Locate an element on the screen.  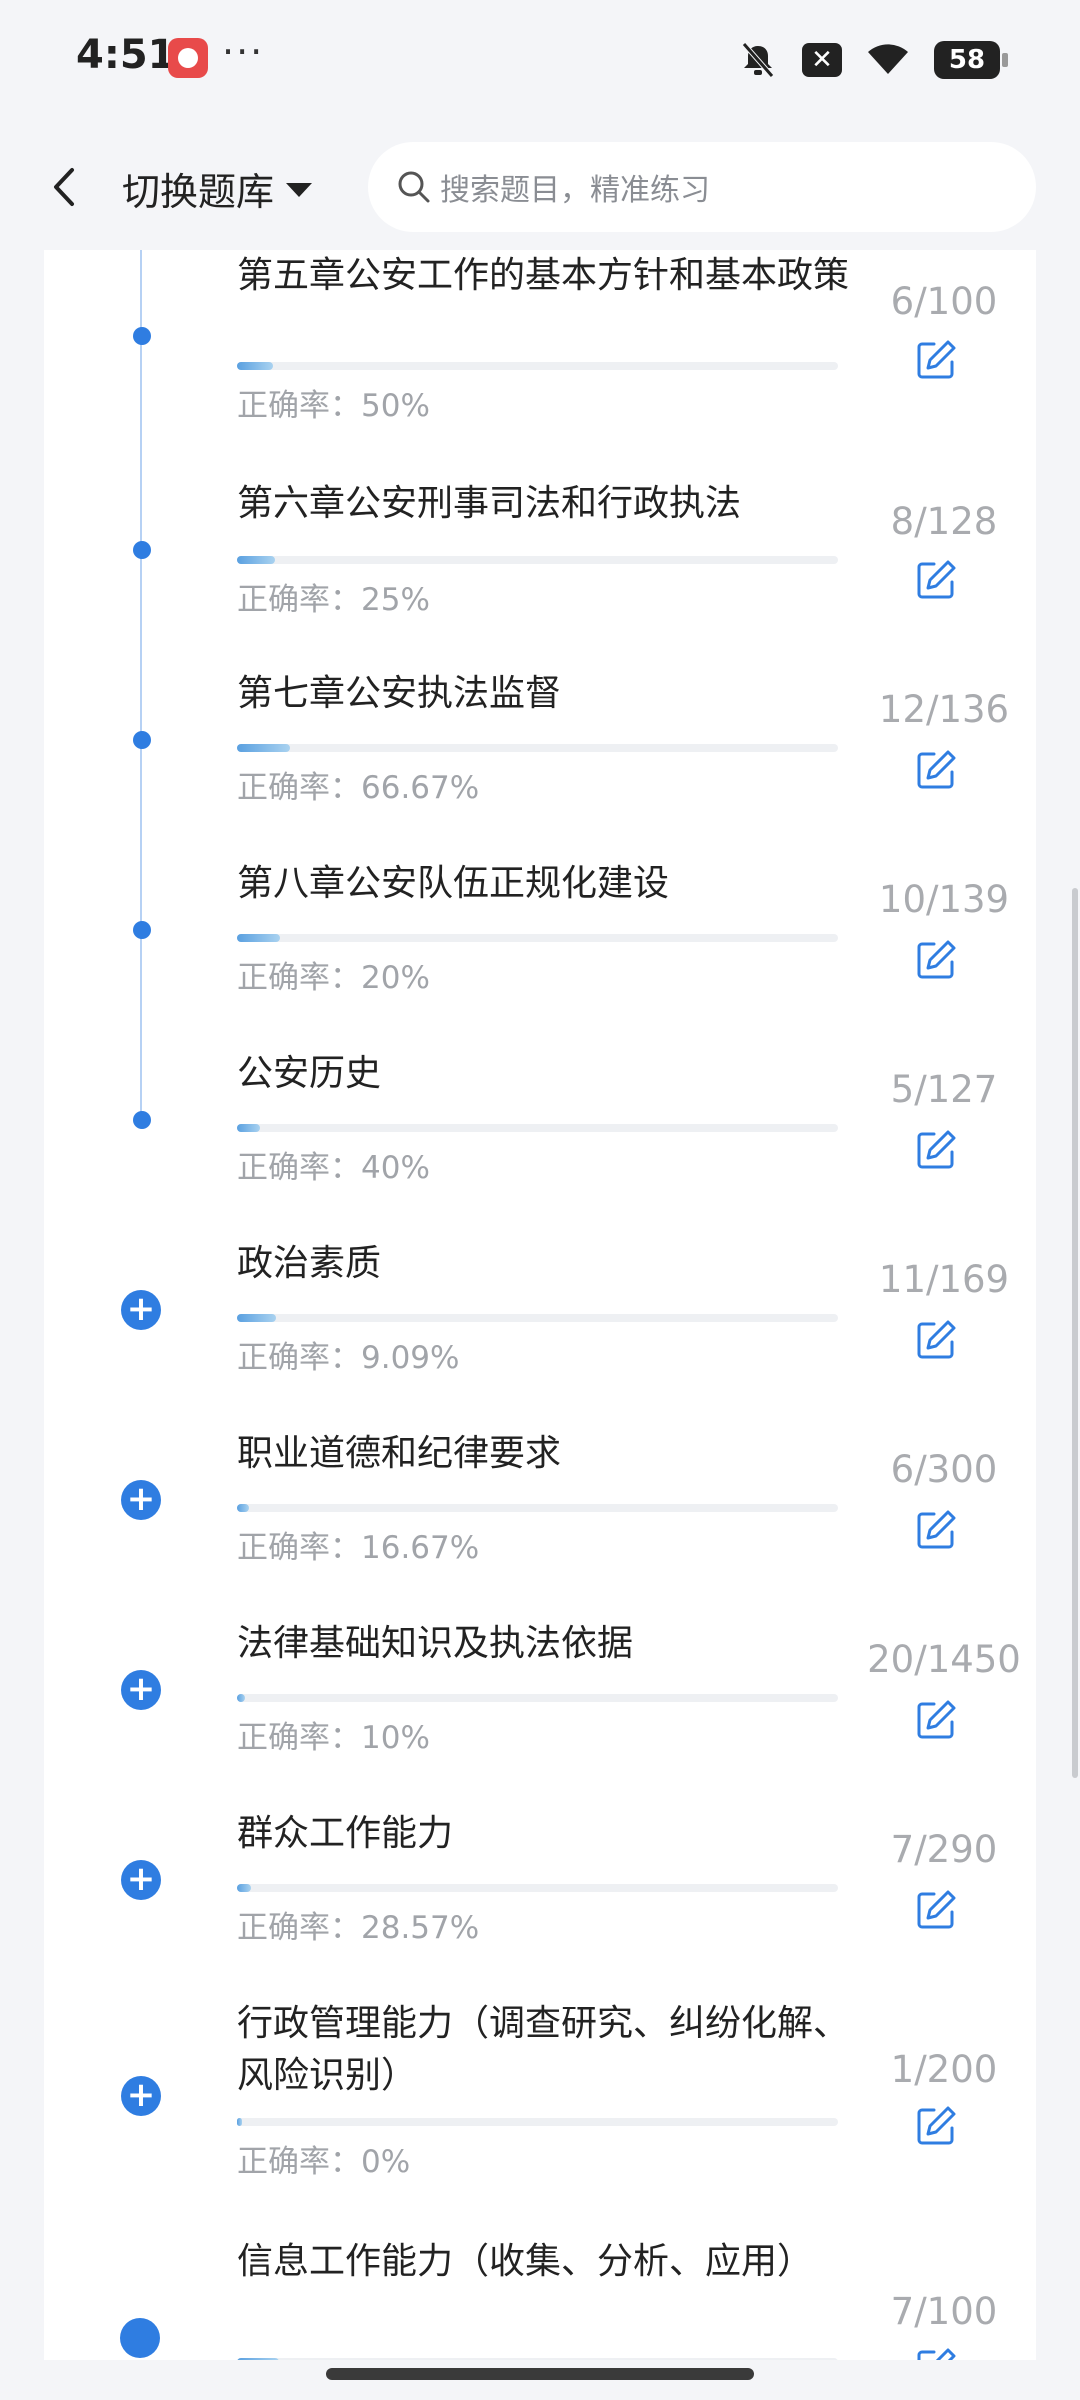
switch-bank-dropdown: 切换题库 is located at coordinates (217, 188).